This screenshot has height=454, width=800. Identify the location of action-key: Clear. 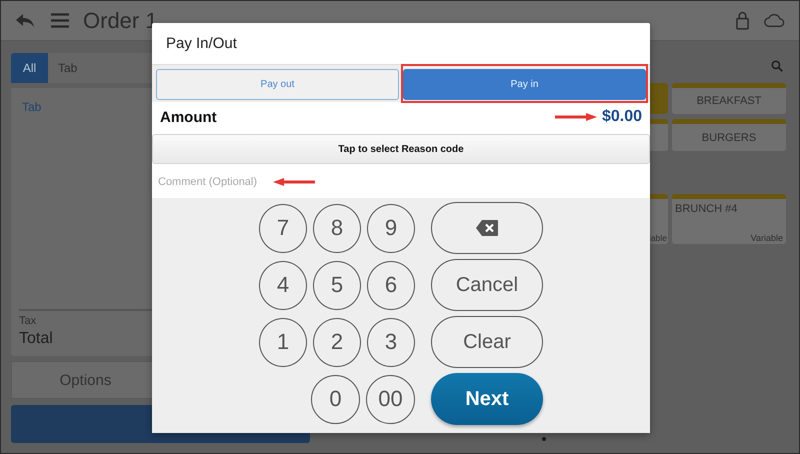
(487, 342).